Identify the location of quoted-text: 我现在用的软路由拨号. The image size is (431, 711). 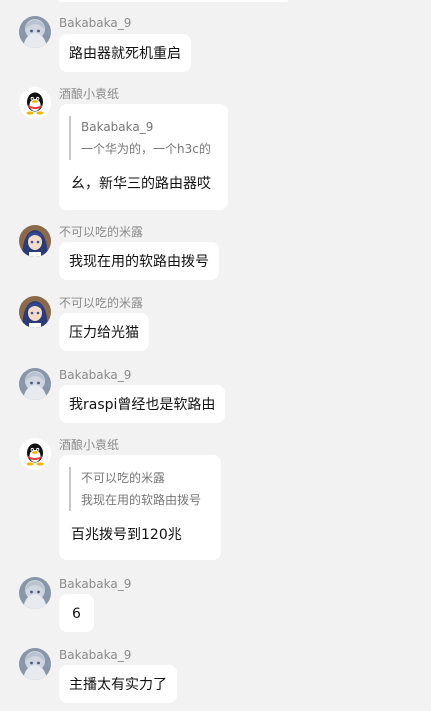
(141, 500).